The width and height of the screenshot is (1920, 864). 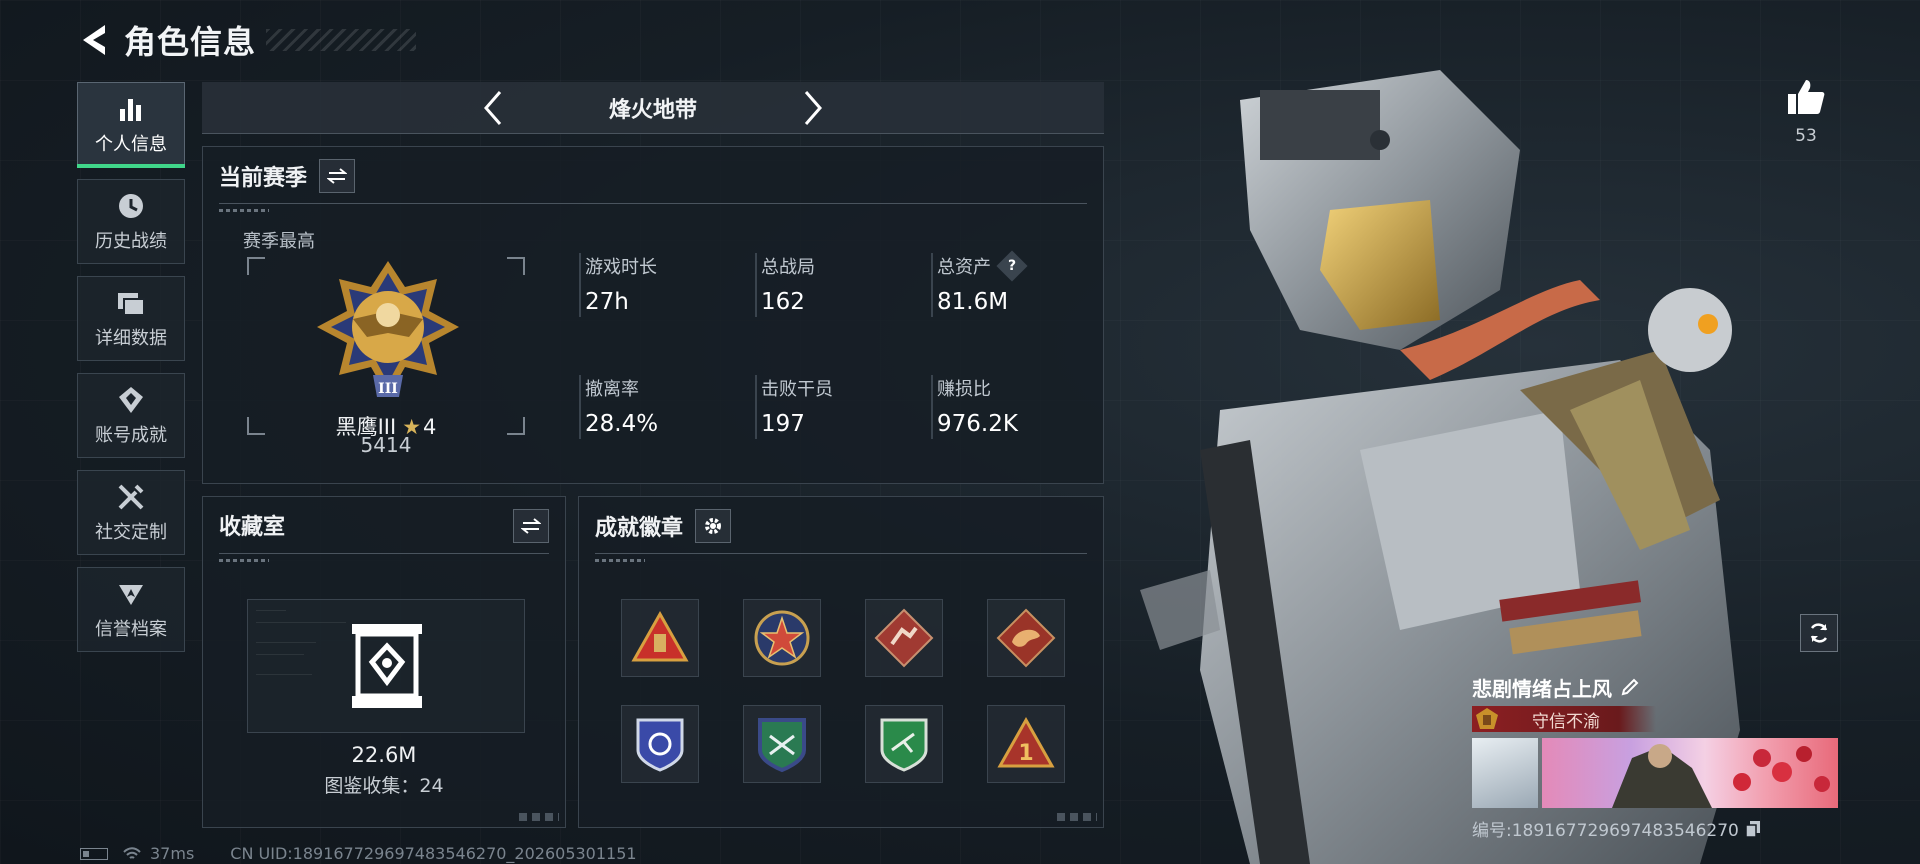 I want to click on mode-prev-button, so click(x=493, y=108).